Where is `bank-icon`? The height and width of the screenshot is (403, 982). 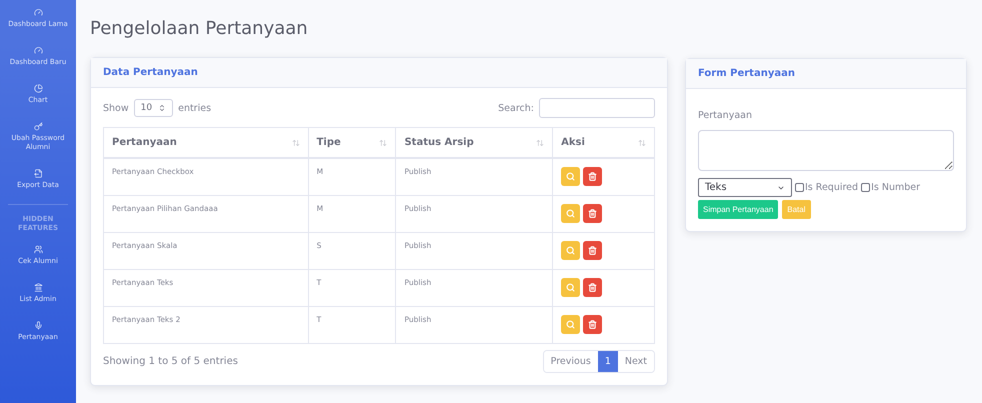 bank-icon is located at coordinates (38, 287).